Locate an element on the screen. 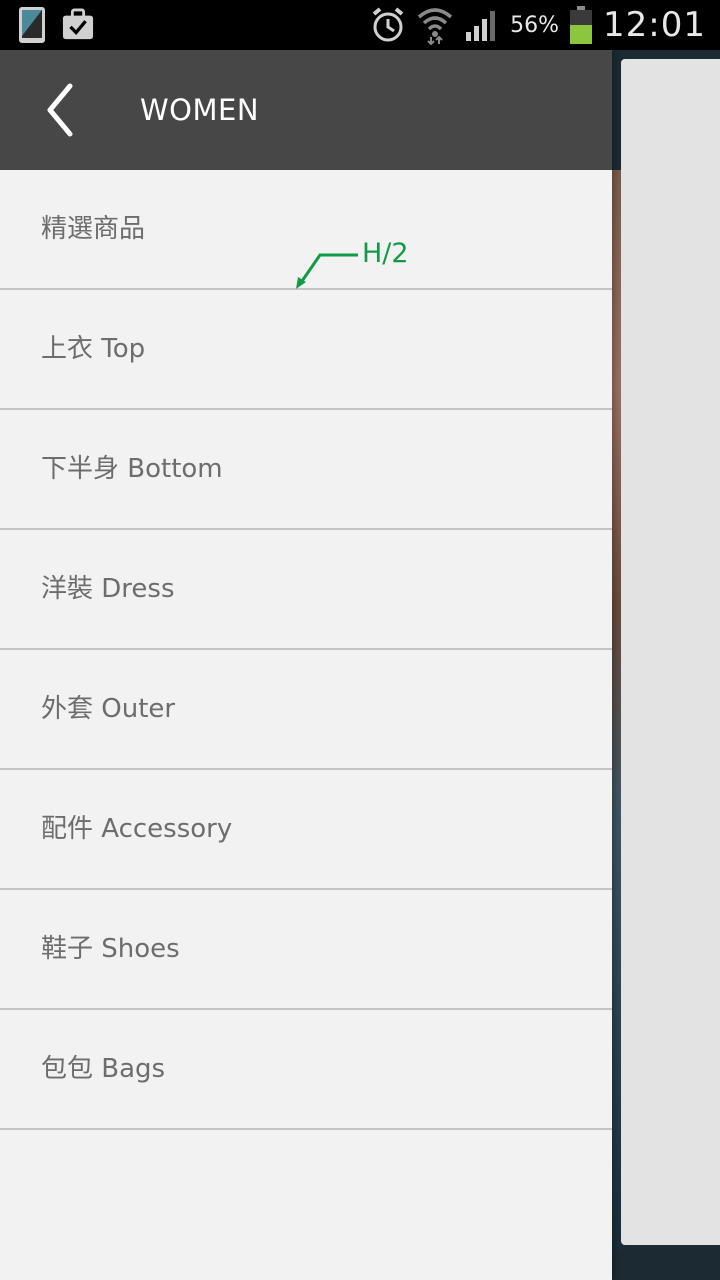  menu-item-bags: 包包 Bags is located at coordinates (306, 1070).